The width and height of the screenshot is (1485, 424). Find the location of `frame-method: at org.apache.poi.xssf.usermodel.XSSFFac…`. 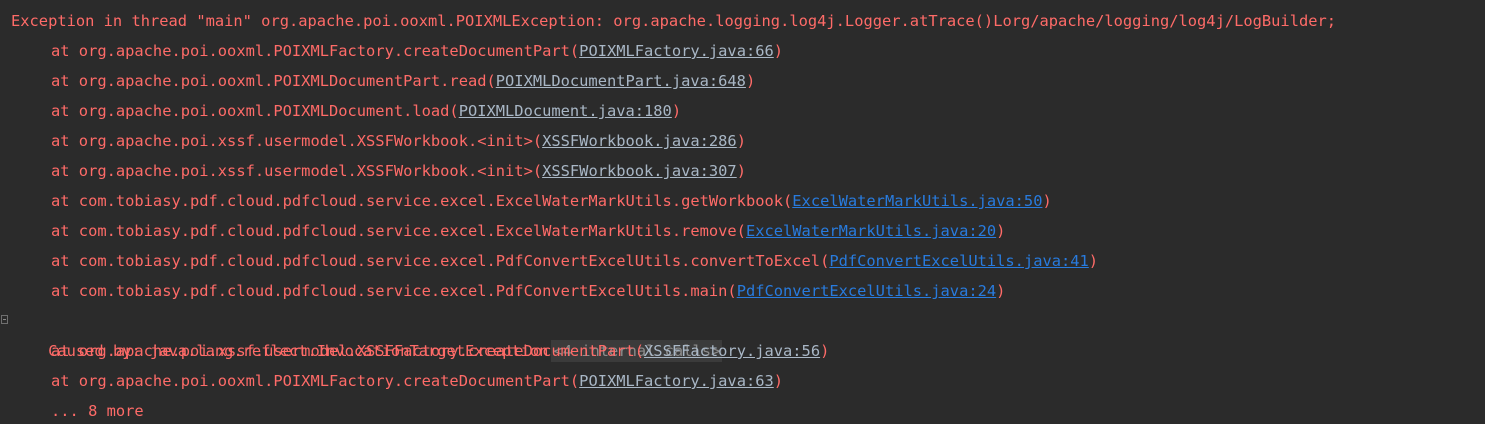

frame-method: at org.apache.poi.xssf.usermodel.XSSFFac… is located at coordinates (348, 351).